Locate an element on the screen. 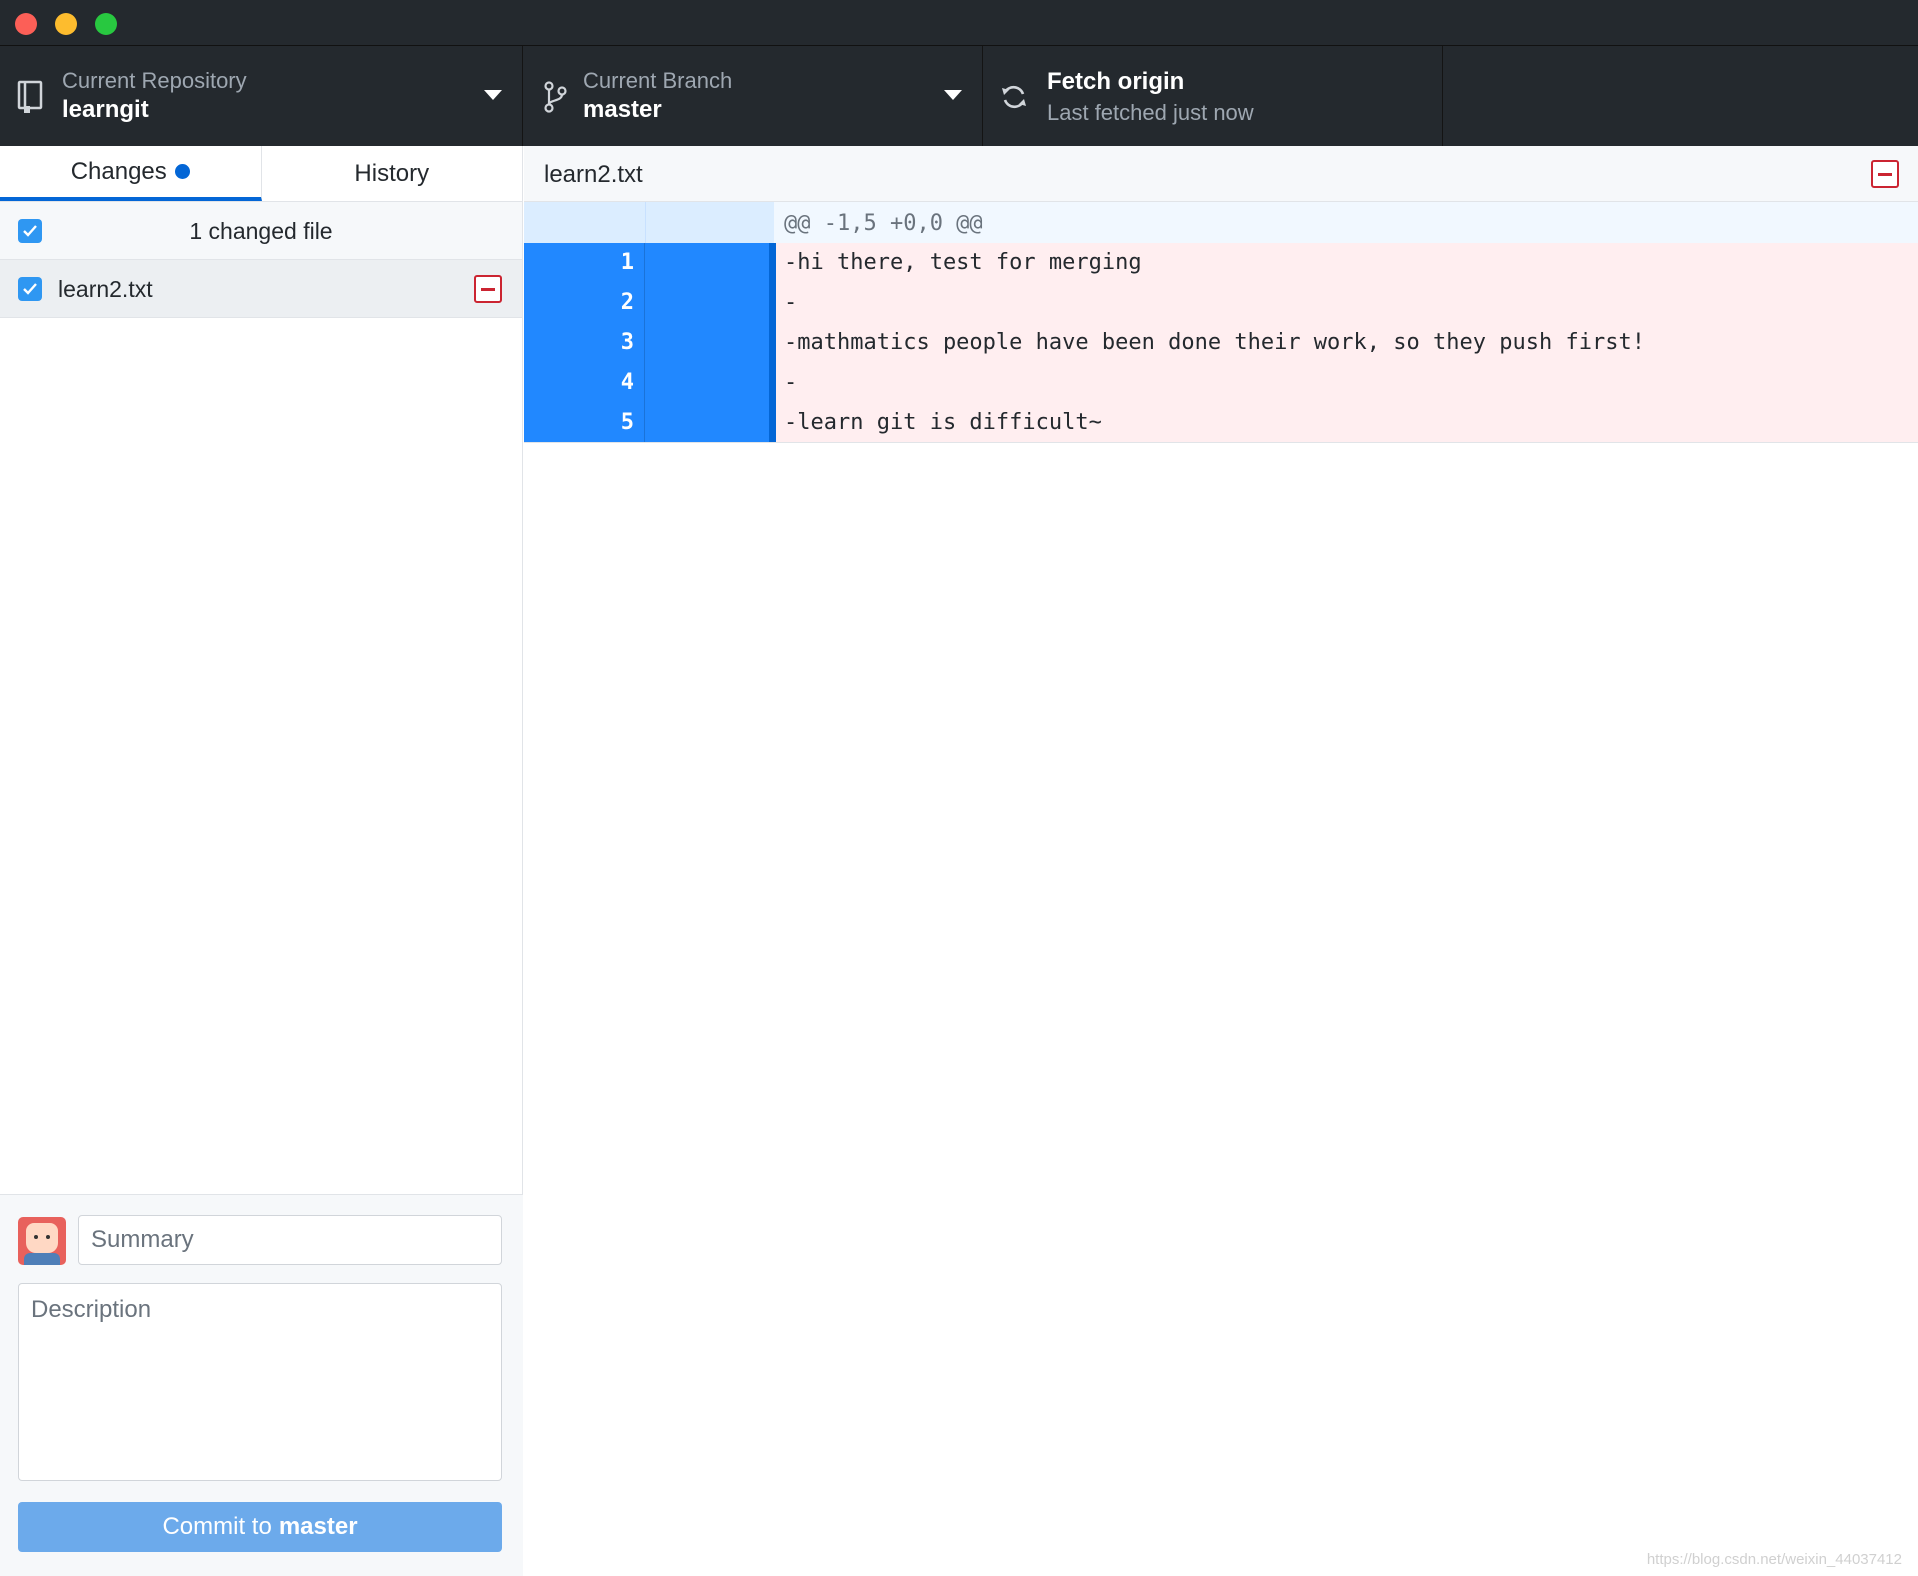 The image size is (1918, 1576). sync-icon is located at coordinates (1014, 97).